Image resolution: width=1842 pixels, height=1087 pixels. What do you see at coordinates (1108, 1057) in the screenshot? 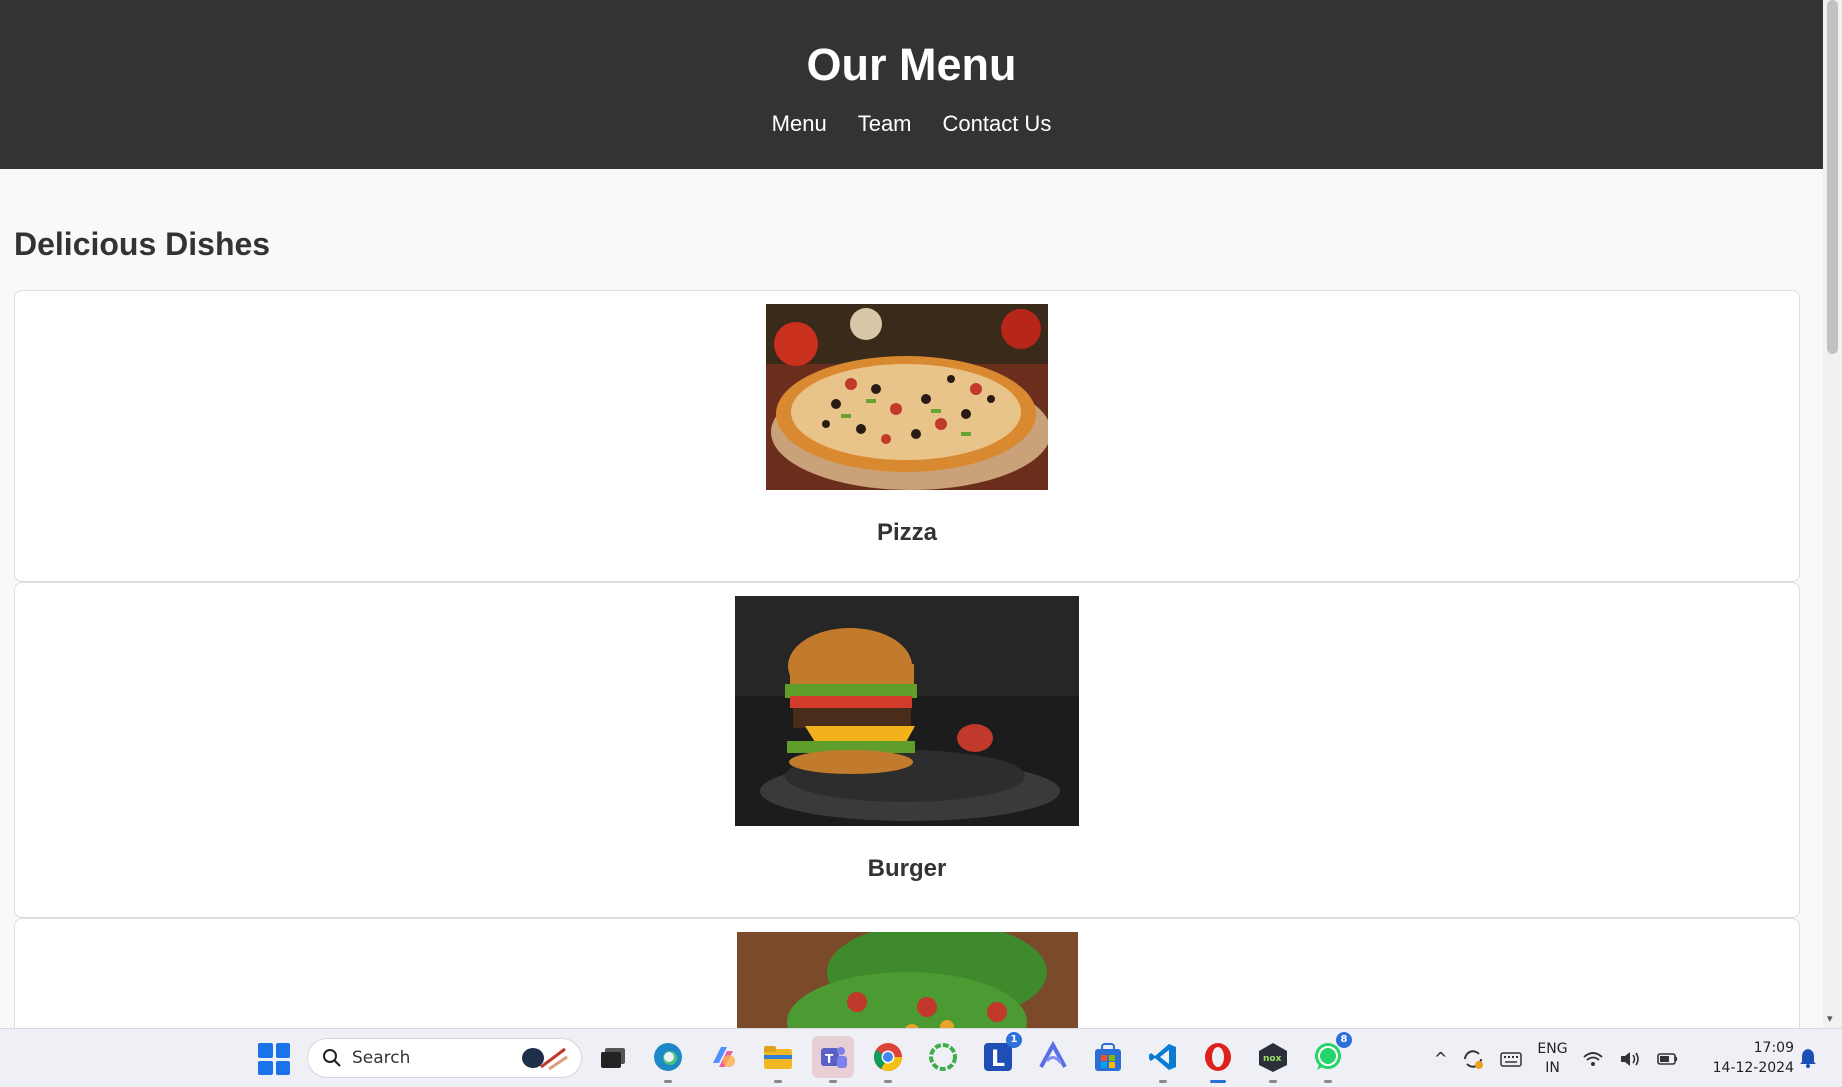
I see `store-icon` at bounding box center [1108, 1057].